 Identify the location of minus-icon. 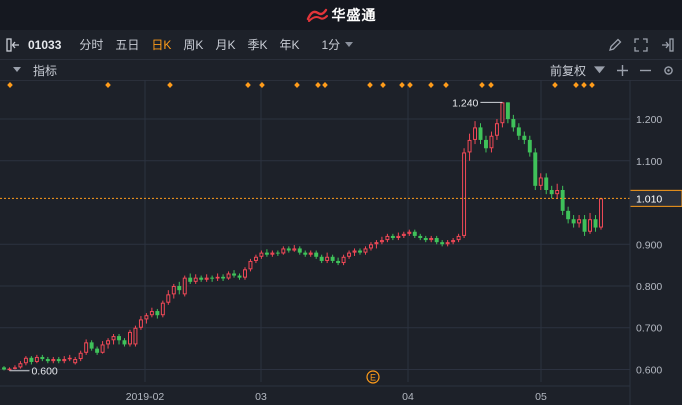
(645, 70).